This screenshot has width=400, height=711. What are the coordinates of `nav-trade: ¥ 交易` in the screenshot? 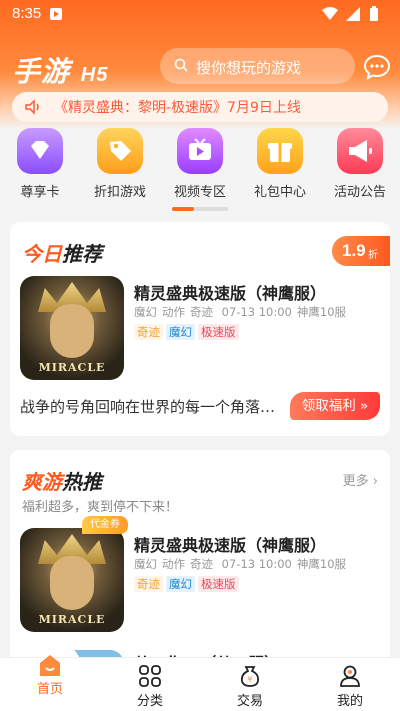 It's located at (250, 686).